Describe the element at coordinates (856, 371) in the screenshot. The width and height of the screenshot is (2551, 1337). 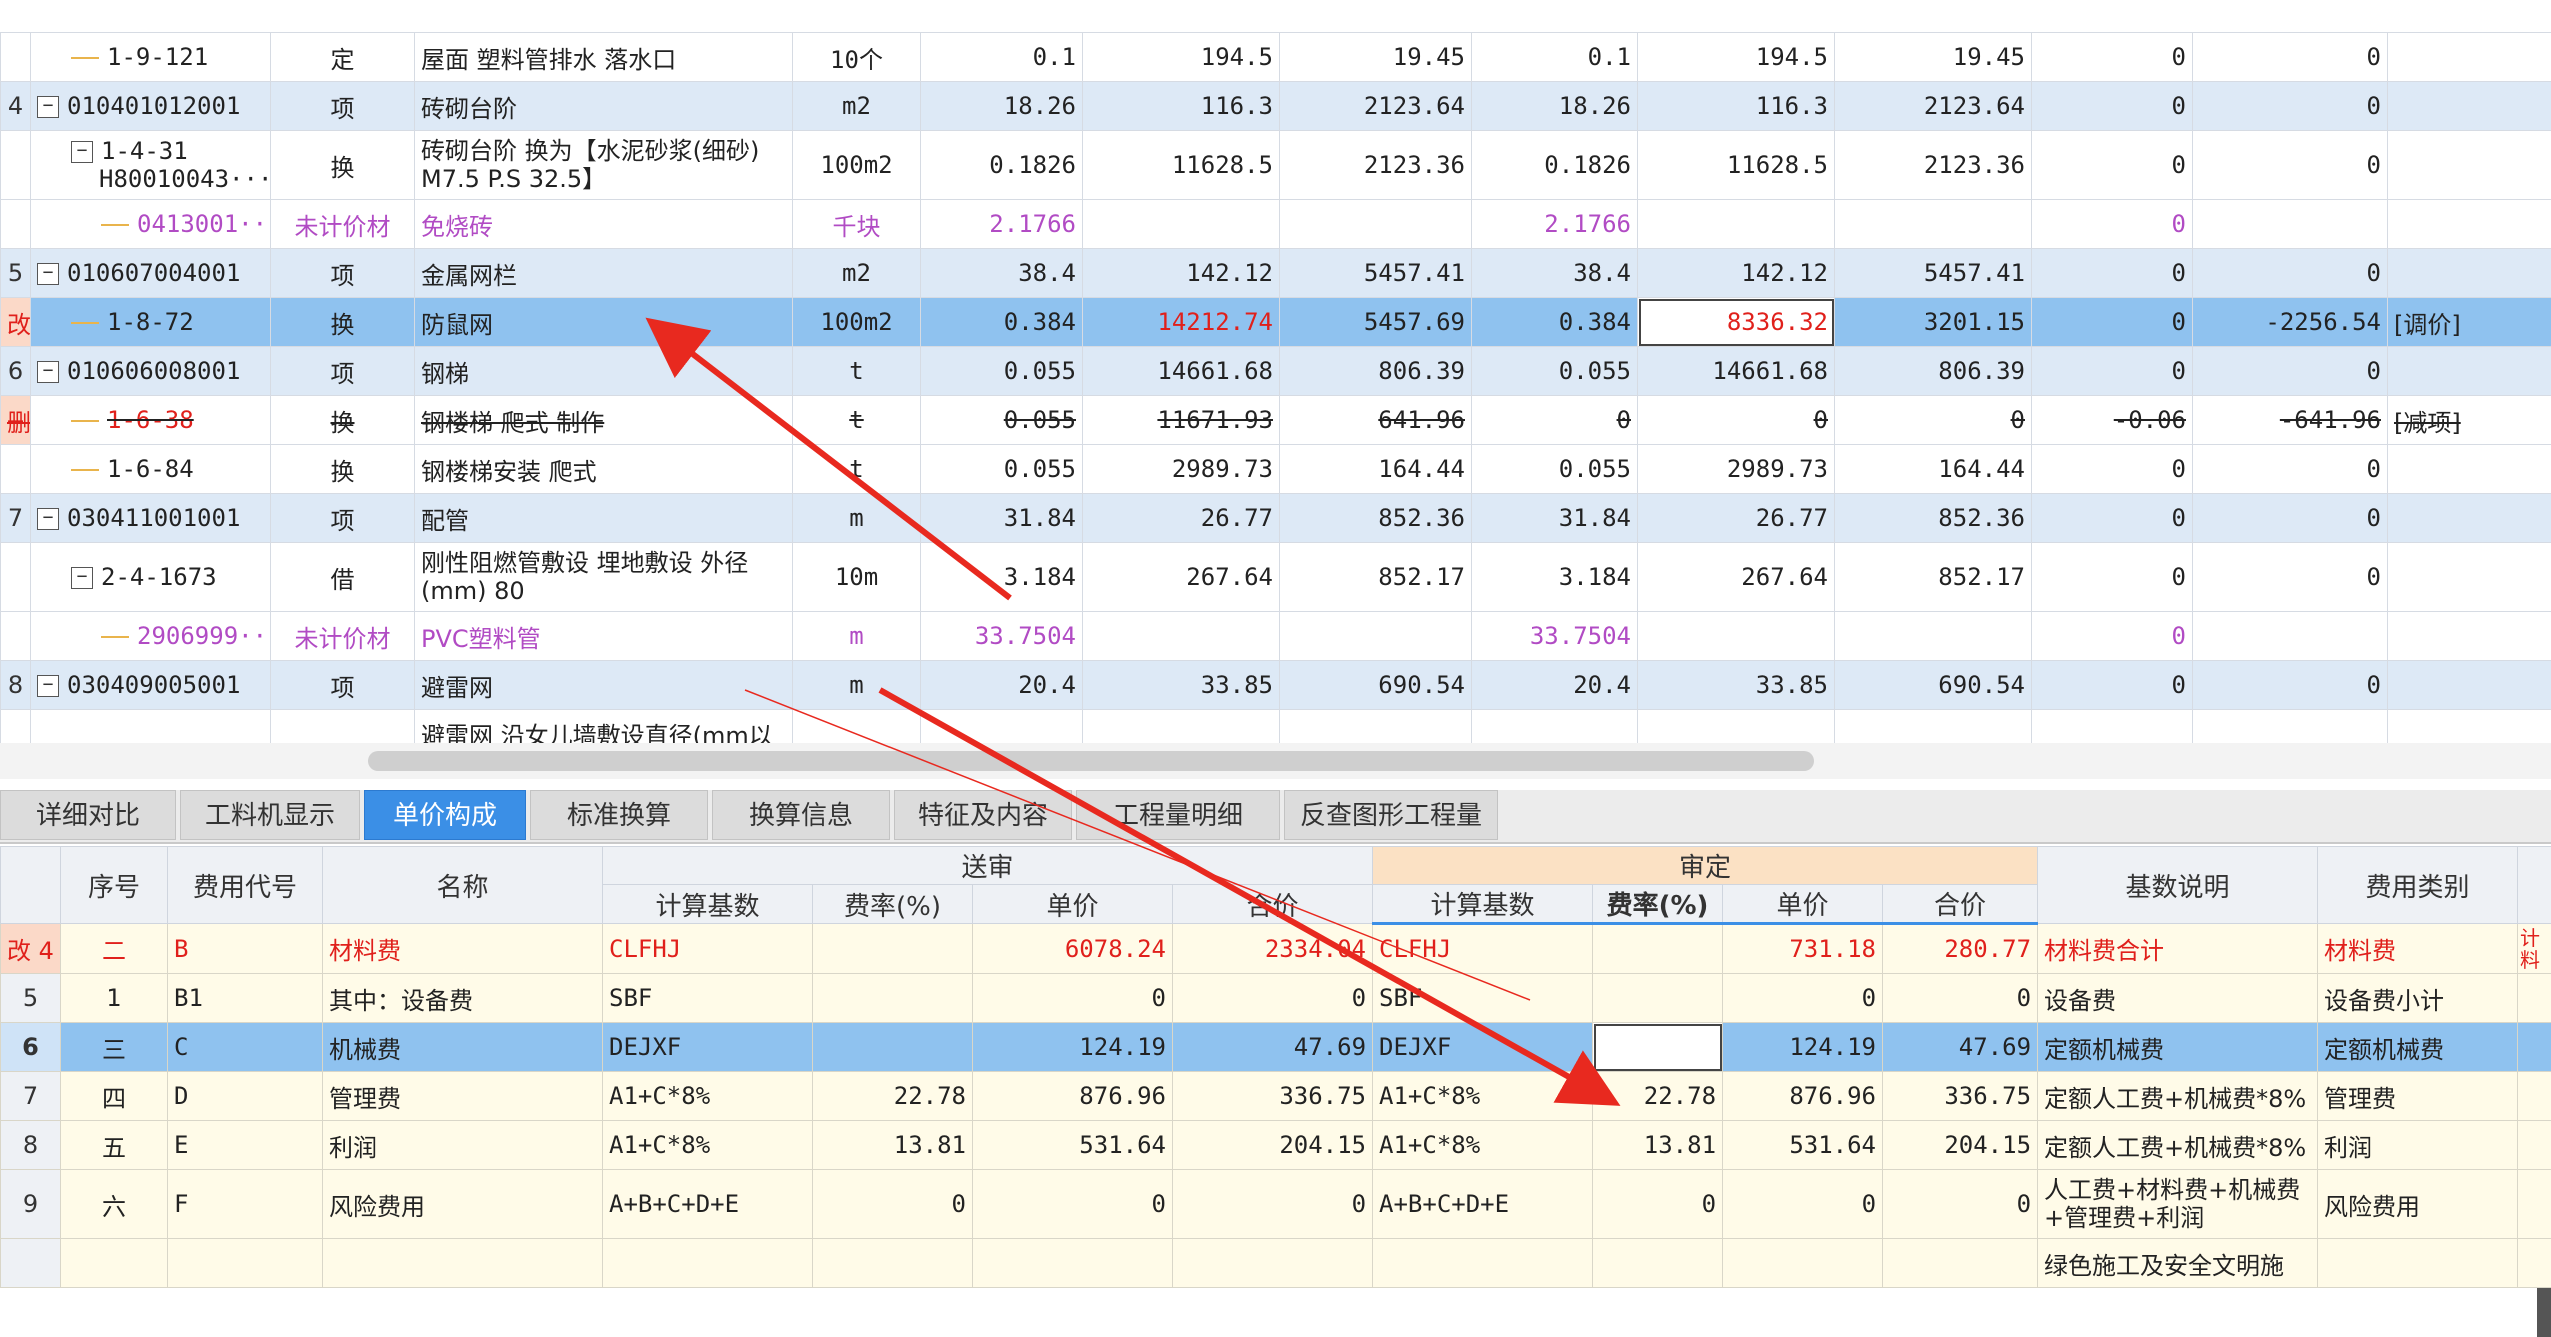
I see `item-unit: t` at that location.